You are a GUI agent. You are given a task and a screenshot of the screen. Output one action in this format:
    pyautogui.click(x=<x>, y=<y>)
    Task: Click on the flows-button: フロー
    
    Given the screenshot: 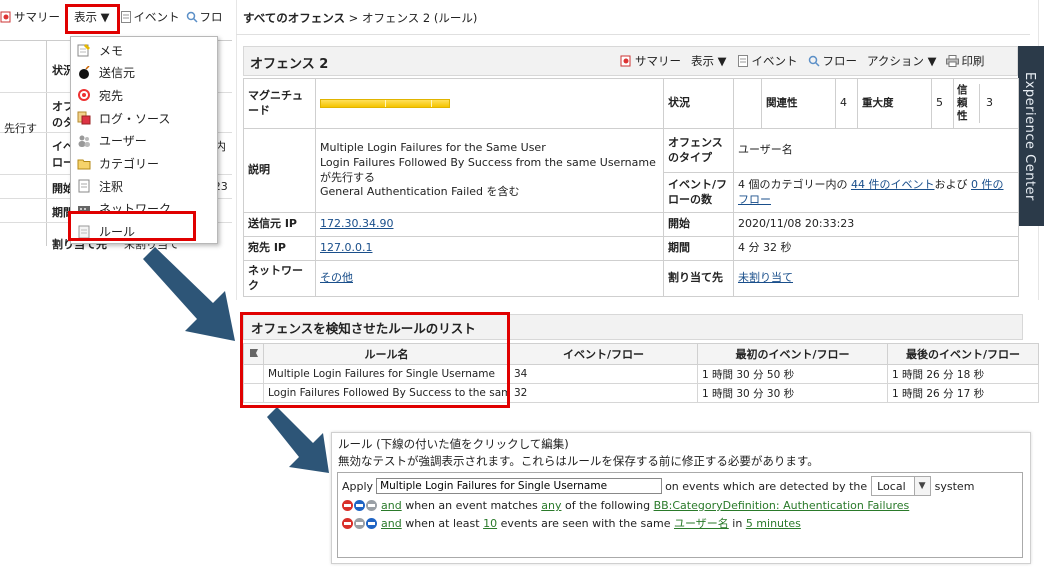 What is the action you would take?
    pyautogui.click(x=832, y=61)
    